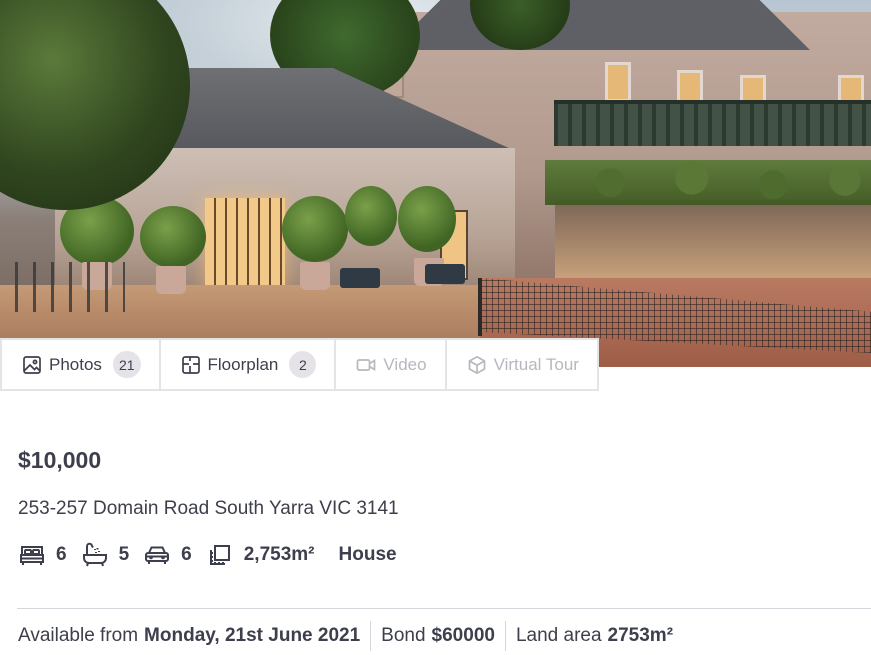 This screenshot has height=655, width=871. Describe the element at coordinates (191, 365) in the screenshot. I see `floorplan-icon` at that location.